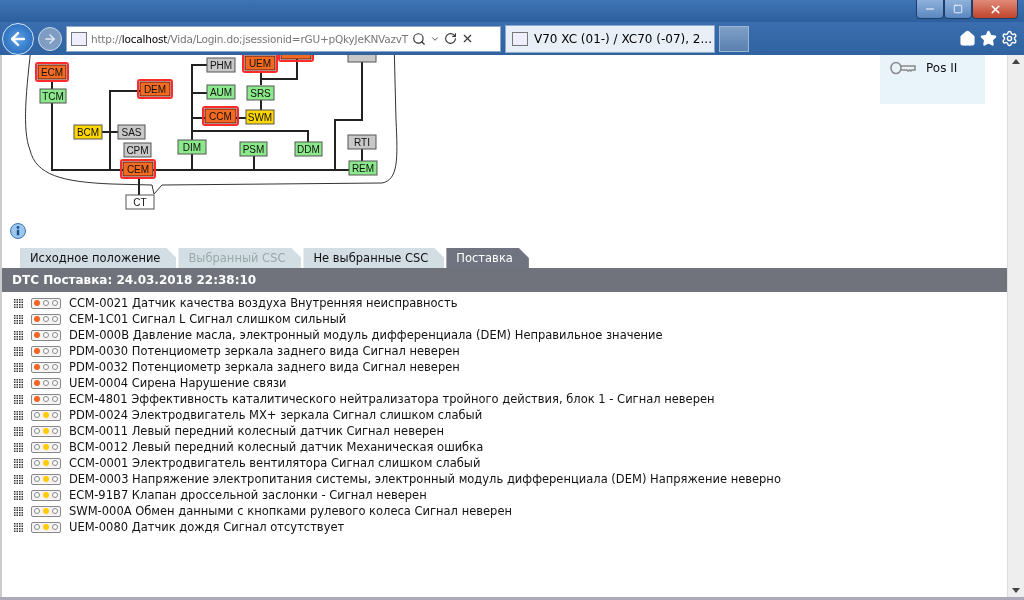 This screenshot has height=600, width=1024. Describe the element at coordinates (88, 132) in the screenshot. I see `module-node: BCM` at that location.